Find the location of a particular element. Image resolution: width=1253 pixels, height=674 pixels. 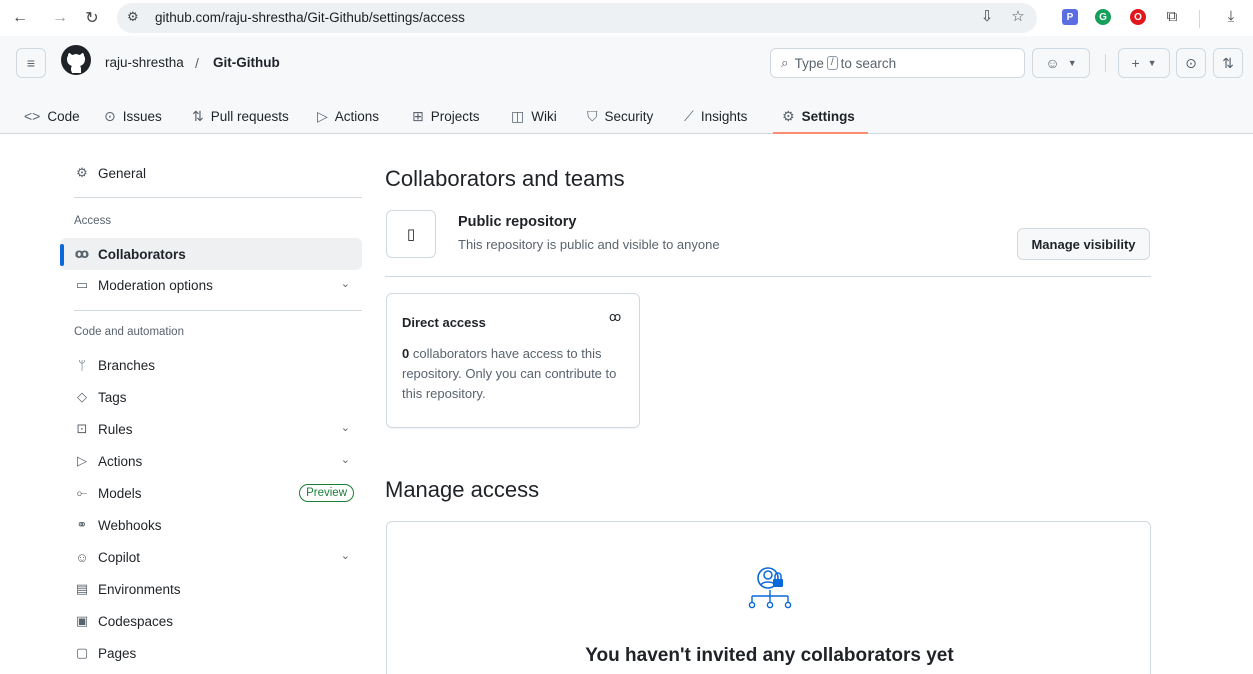

repo-icon: ▯ is located at coordinates (411, 234).